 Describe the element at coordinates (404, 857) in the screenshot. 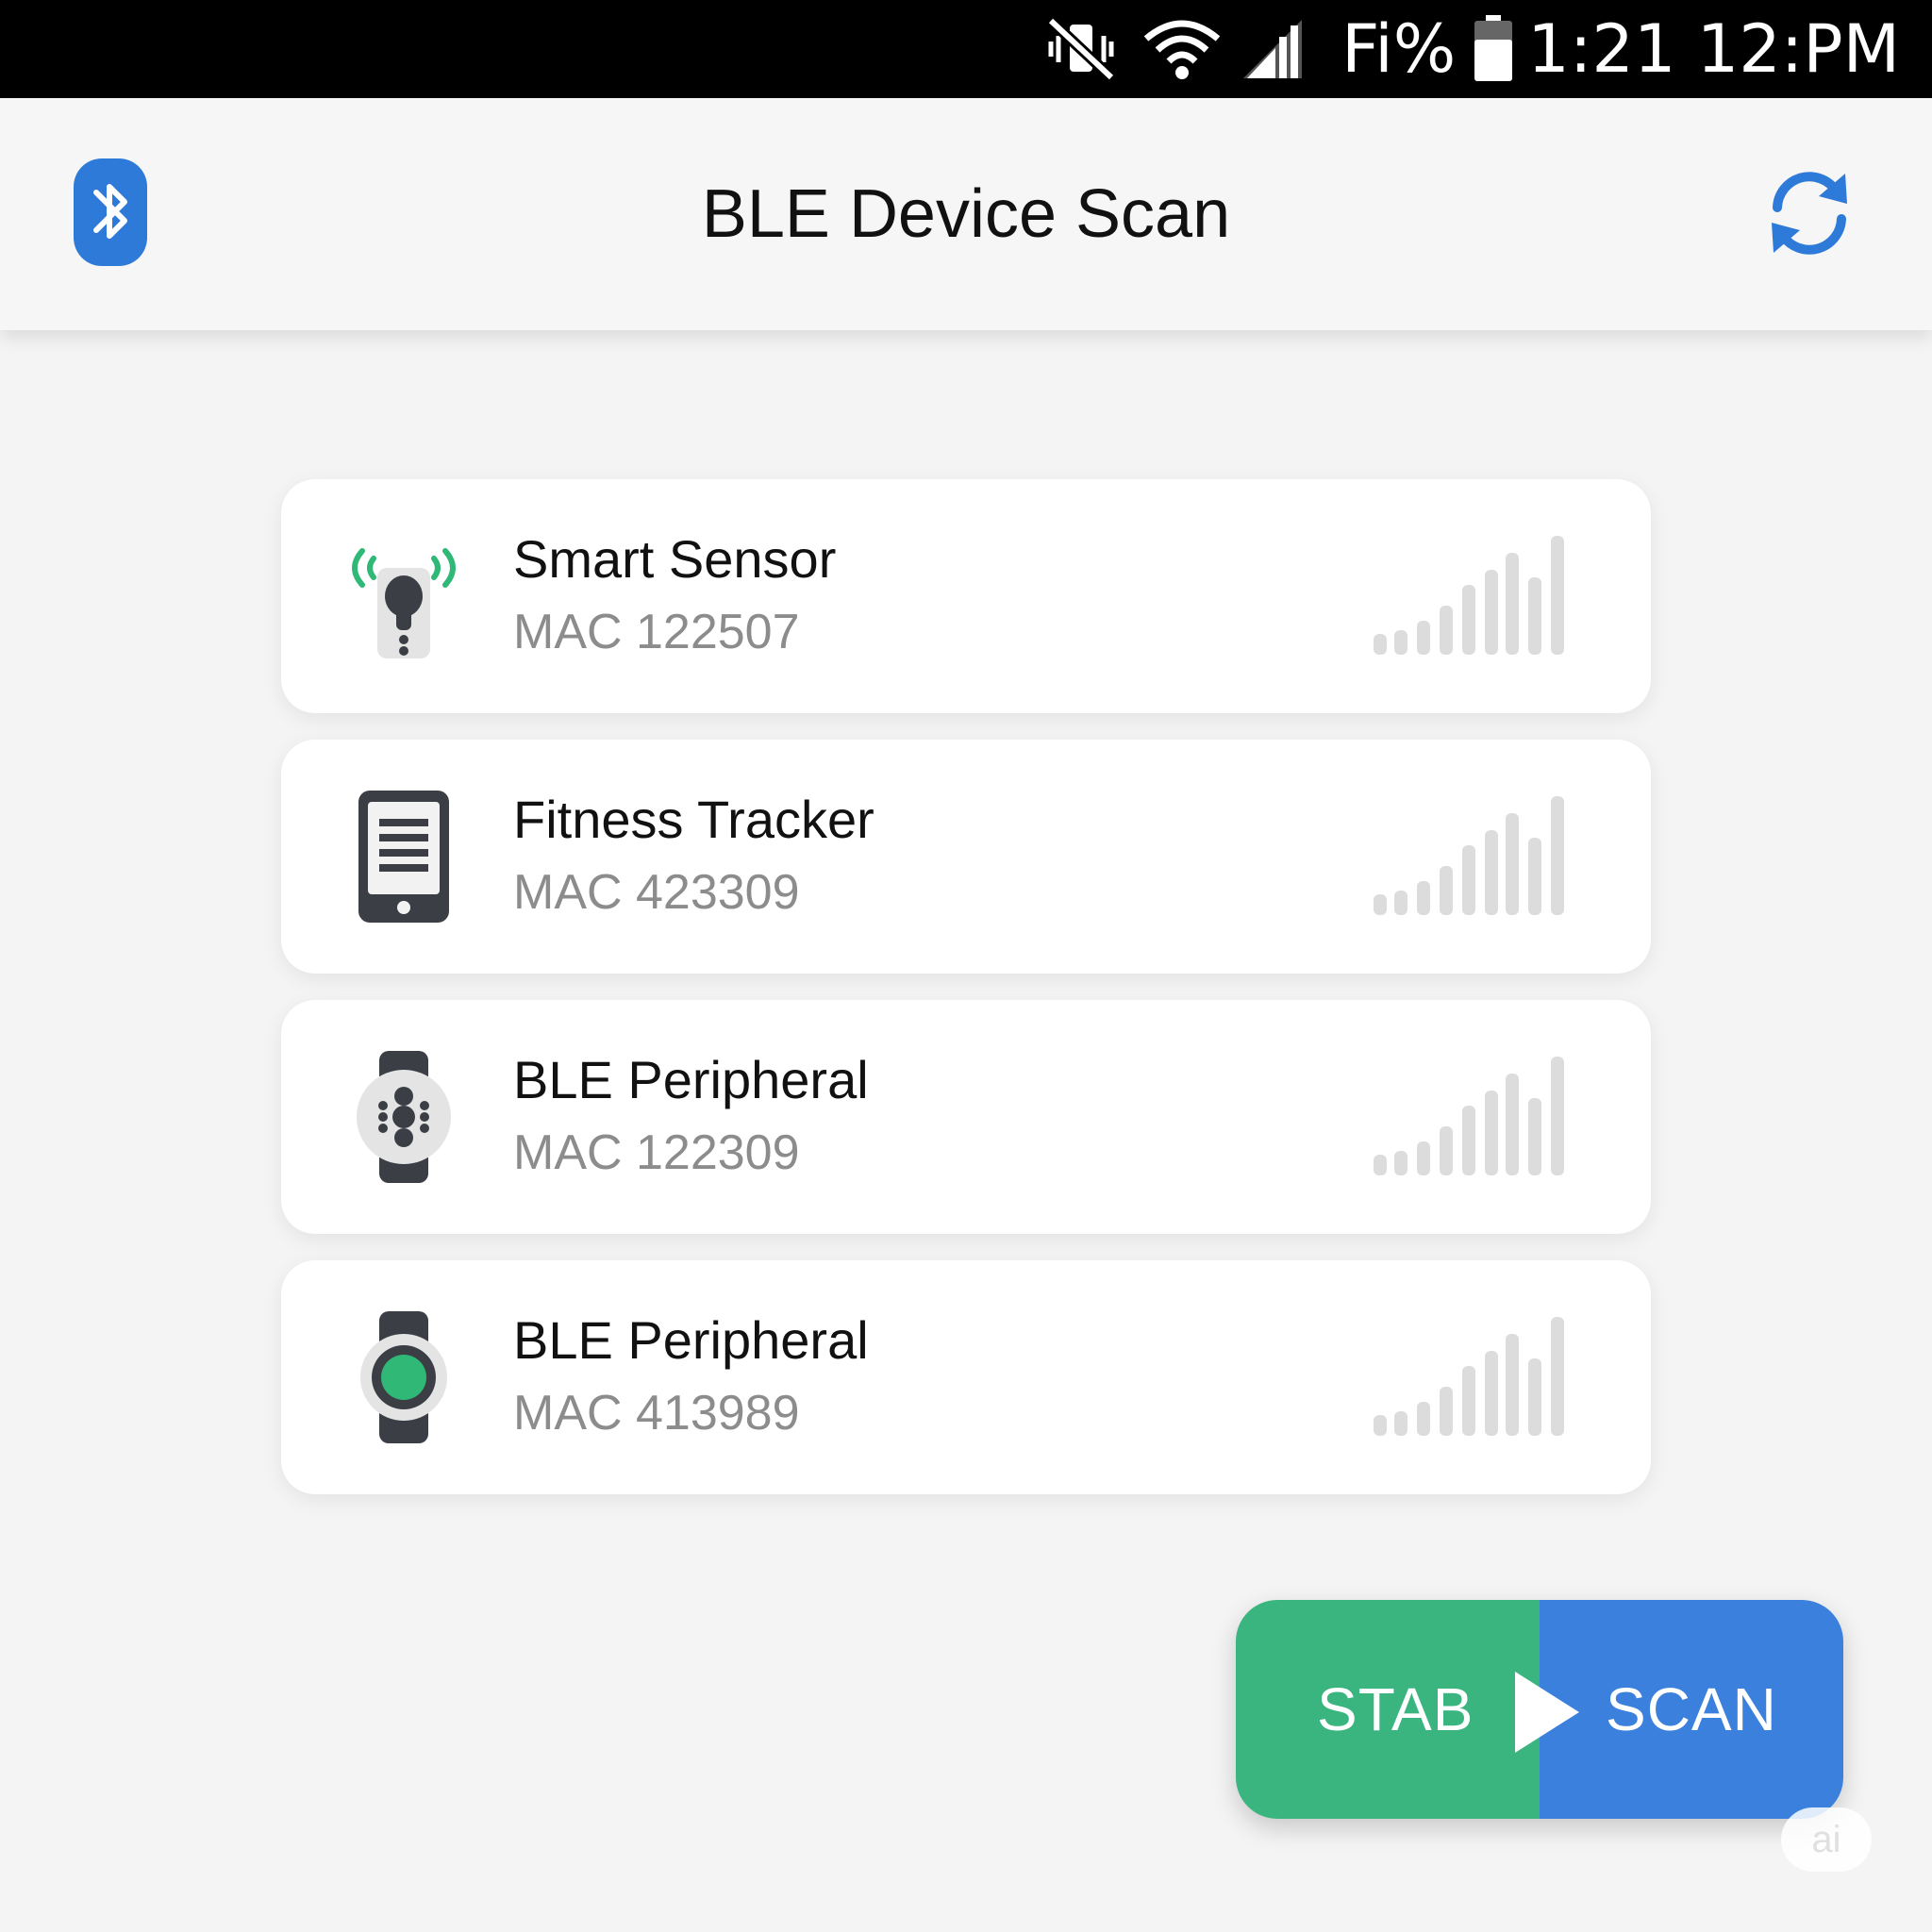

I see `fitness-tracker-icon` at that location.